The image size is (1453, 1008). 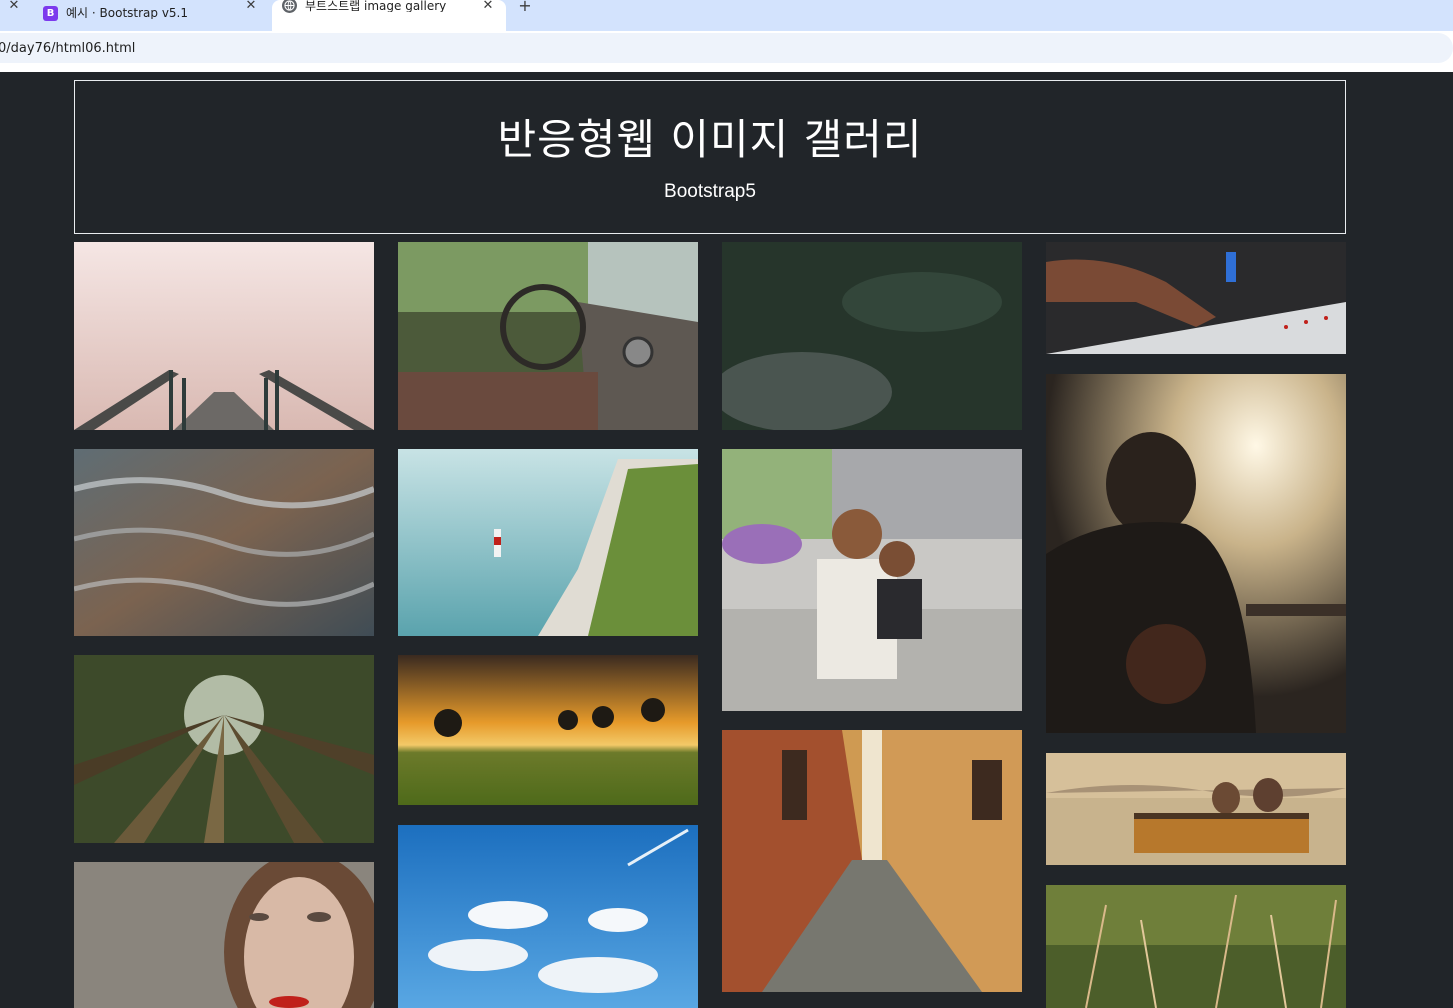 What do you see at coordinates (872, 580) in the screenshot?
I see `mother-child-street-photo` at bounding box center [872, 580].